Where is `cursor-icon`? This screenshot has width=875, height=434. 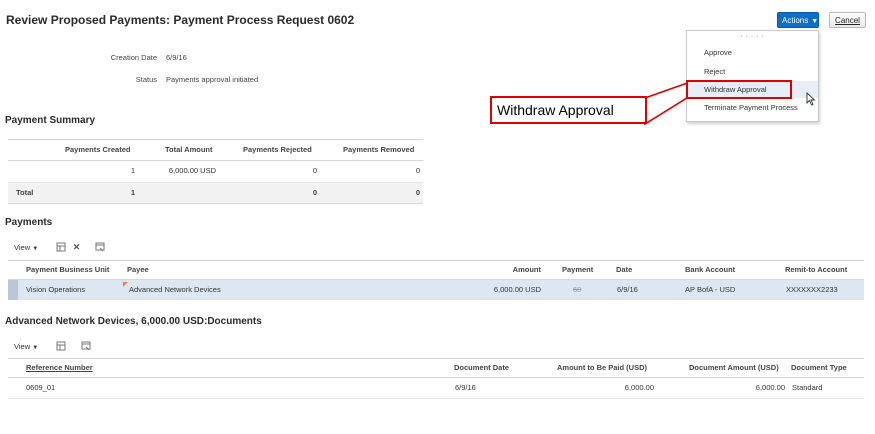
cursor-icon is located at coordinates (811, 99).